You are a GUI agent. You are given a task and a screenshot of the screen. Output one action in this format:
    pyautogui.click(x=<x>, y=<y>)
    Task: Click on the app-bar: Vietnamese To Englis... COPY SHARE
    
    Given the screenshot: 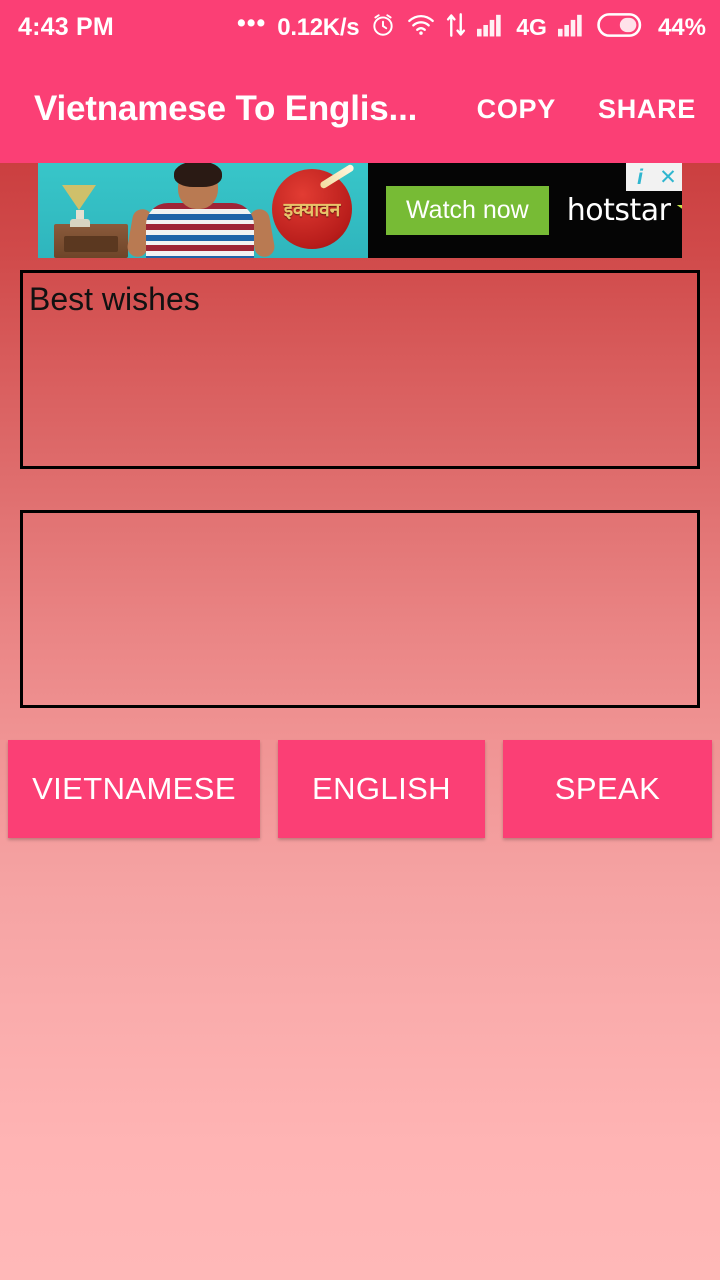 What is the action you would take?
    pyautogui.click(x=360, y=109)
    